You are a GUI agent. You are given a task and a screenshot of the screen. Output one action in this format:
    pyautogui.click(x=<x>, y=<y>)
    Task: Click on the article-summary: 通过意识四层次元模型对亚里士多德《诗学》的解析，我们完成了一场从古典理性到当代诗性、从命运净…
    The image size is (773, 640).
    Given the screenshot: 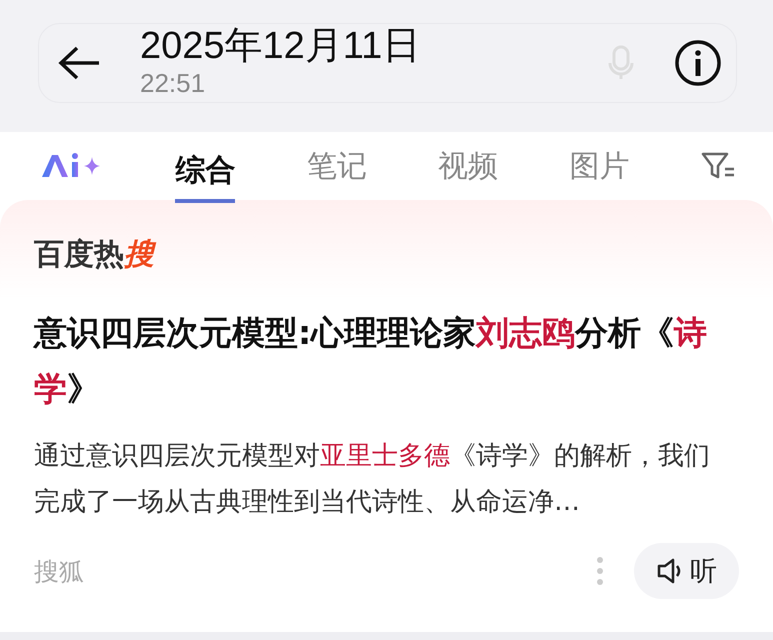 What is the action you would take?
    pyautogui.click(x=372, y=479)
    